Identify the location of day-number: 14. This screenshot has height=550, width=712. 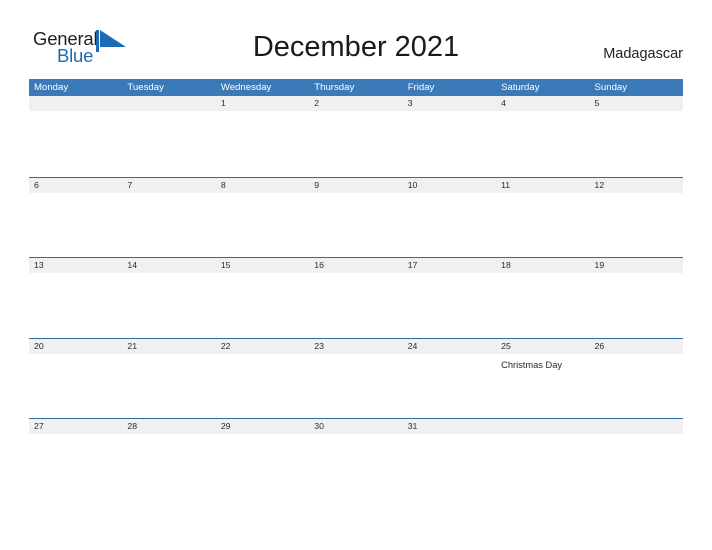
(132, 265).